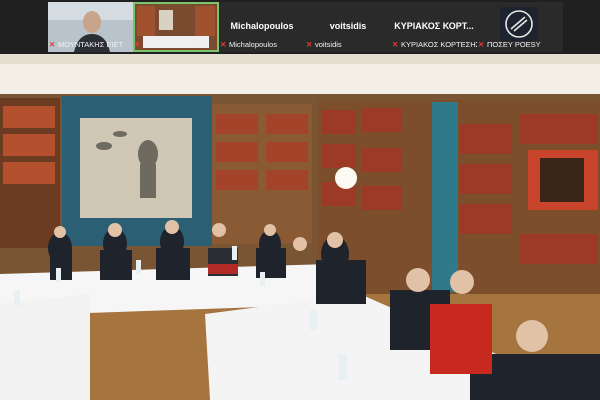  What do you see at coordinates (324, 44) in the screenshot?
I see `participant-name: ✕ voitsidis` at bounding box center [324, 44].